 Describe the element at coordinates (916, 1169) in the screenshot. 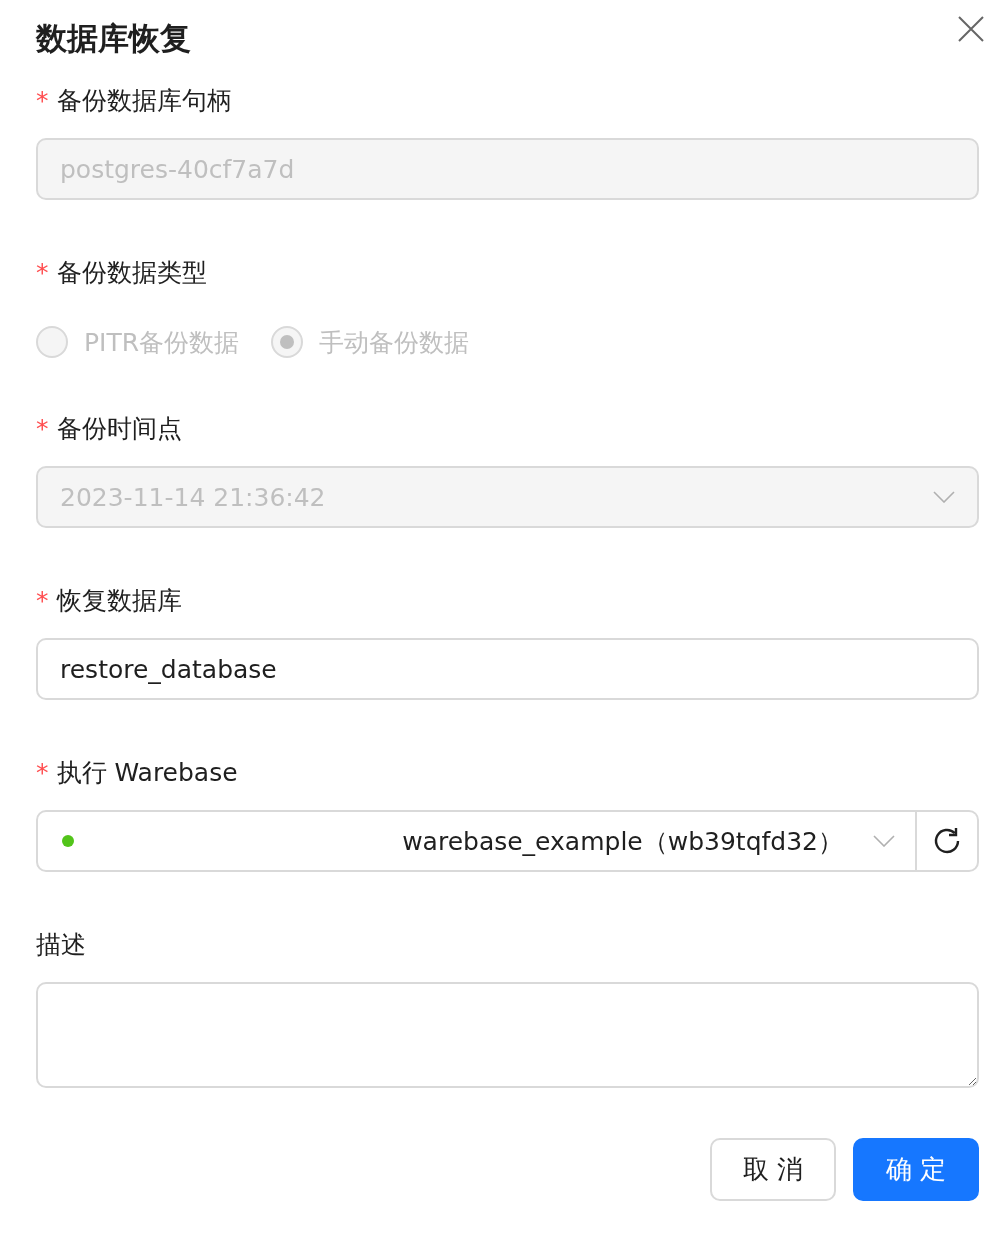

I see `confirm-button: 确 定` at that location.